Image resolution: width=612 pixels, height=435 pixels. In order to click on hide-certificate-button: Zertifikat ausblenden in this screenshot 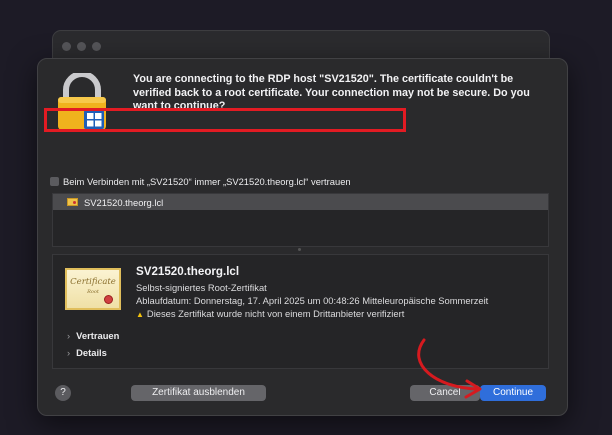, I will do `click(198, 393)`.